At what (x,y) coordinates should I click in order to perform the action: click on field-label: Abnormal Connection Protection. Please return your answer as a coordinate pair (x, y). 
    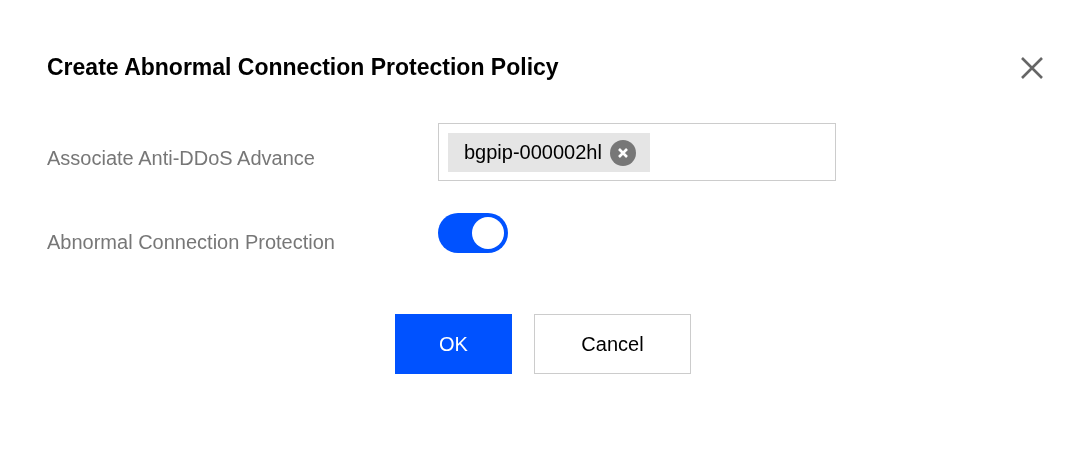
    Looking at the image, I should click on (191, 242).